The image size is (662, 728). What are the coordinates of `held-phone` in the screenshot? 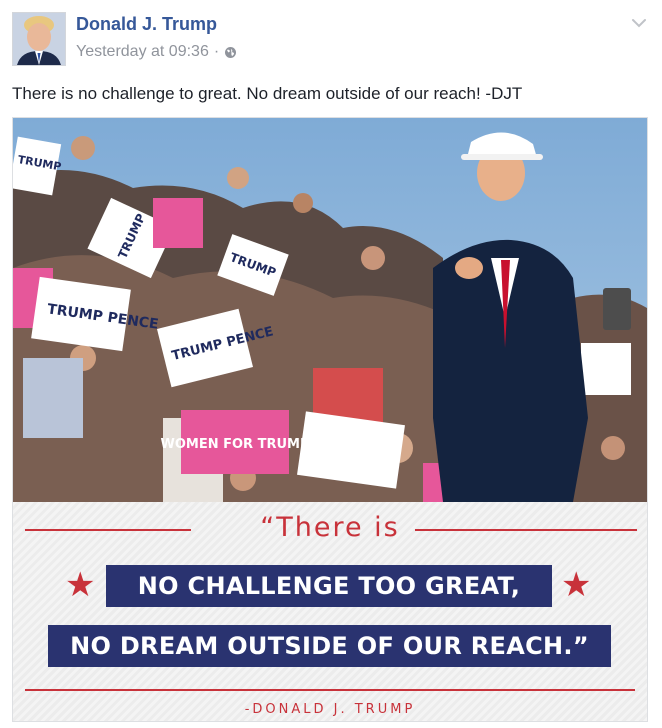 It's located at (617, 309).